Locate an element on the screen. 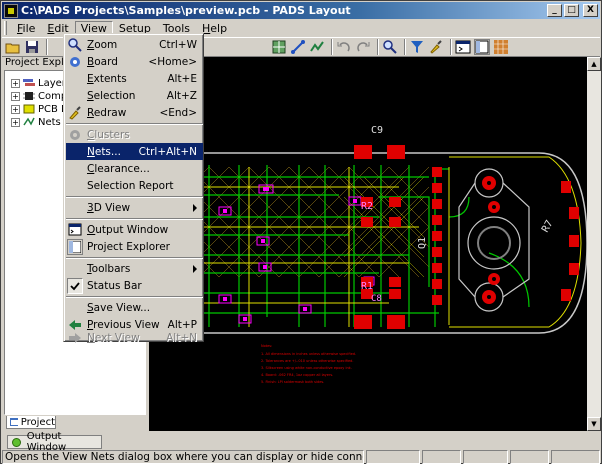  filter-icon is located at coordinates (417, 47).